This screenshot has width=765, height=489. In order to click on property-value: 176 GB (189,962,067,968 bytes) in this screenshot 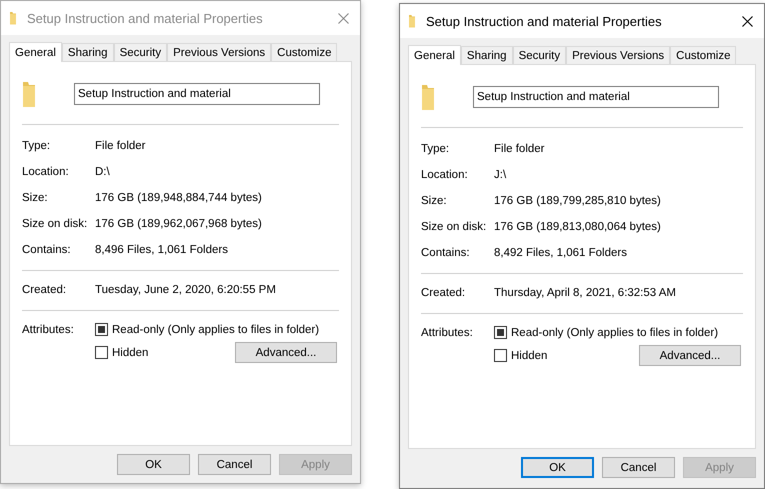, I will do `click(178, 224)`.